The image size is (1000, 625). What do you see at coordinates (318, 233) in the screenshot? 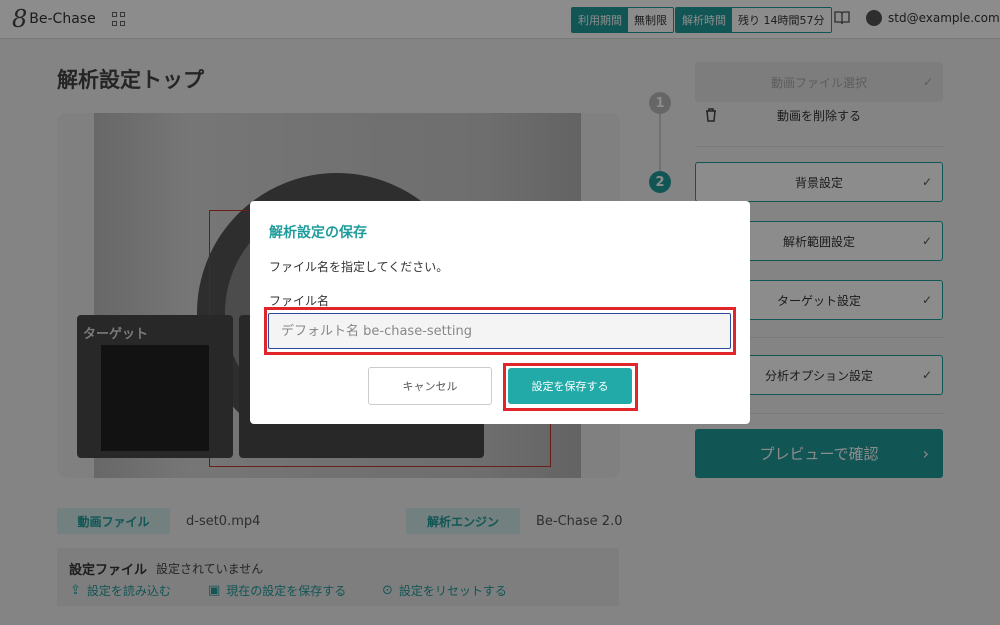
I see `dialog-title: 解析設定の保存` at bounding box center [318, 233].